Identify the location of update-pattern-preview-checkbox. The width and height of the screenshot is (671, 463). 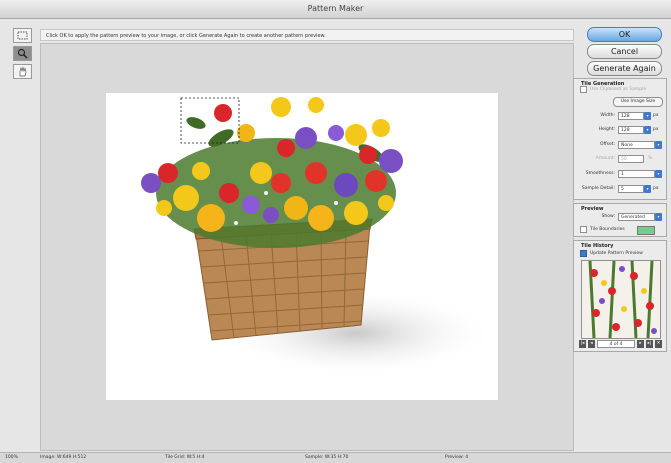
(583, 253).